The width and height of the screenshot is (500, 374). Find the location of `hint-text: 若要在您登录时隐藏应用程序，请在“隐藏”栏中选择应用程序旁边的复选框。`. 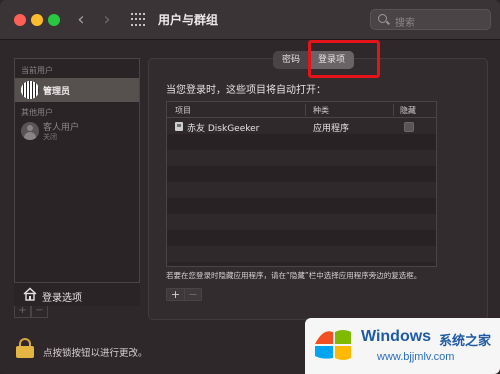

hint-text: 若要在您登录时隐藏应用程序，请在“隐藏”栏中选择应用程序旁边的复选框。 is located at coordinates (294, 275).